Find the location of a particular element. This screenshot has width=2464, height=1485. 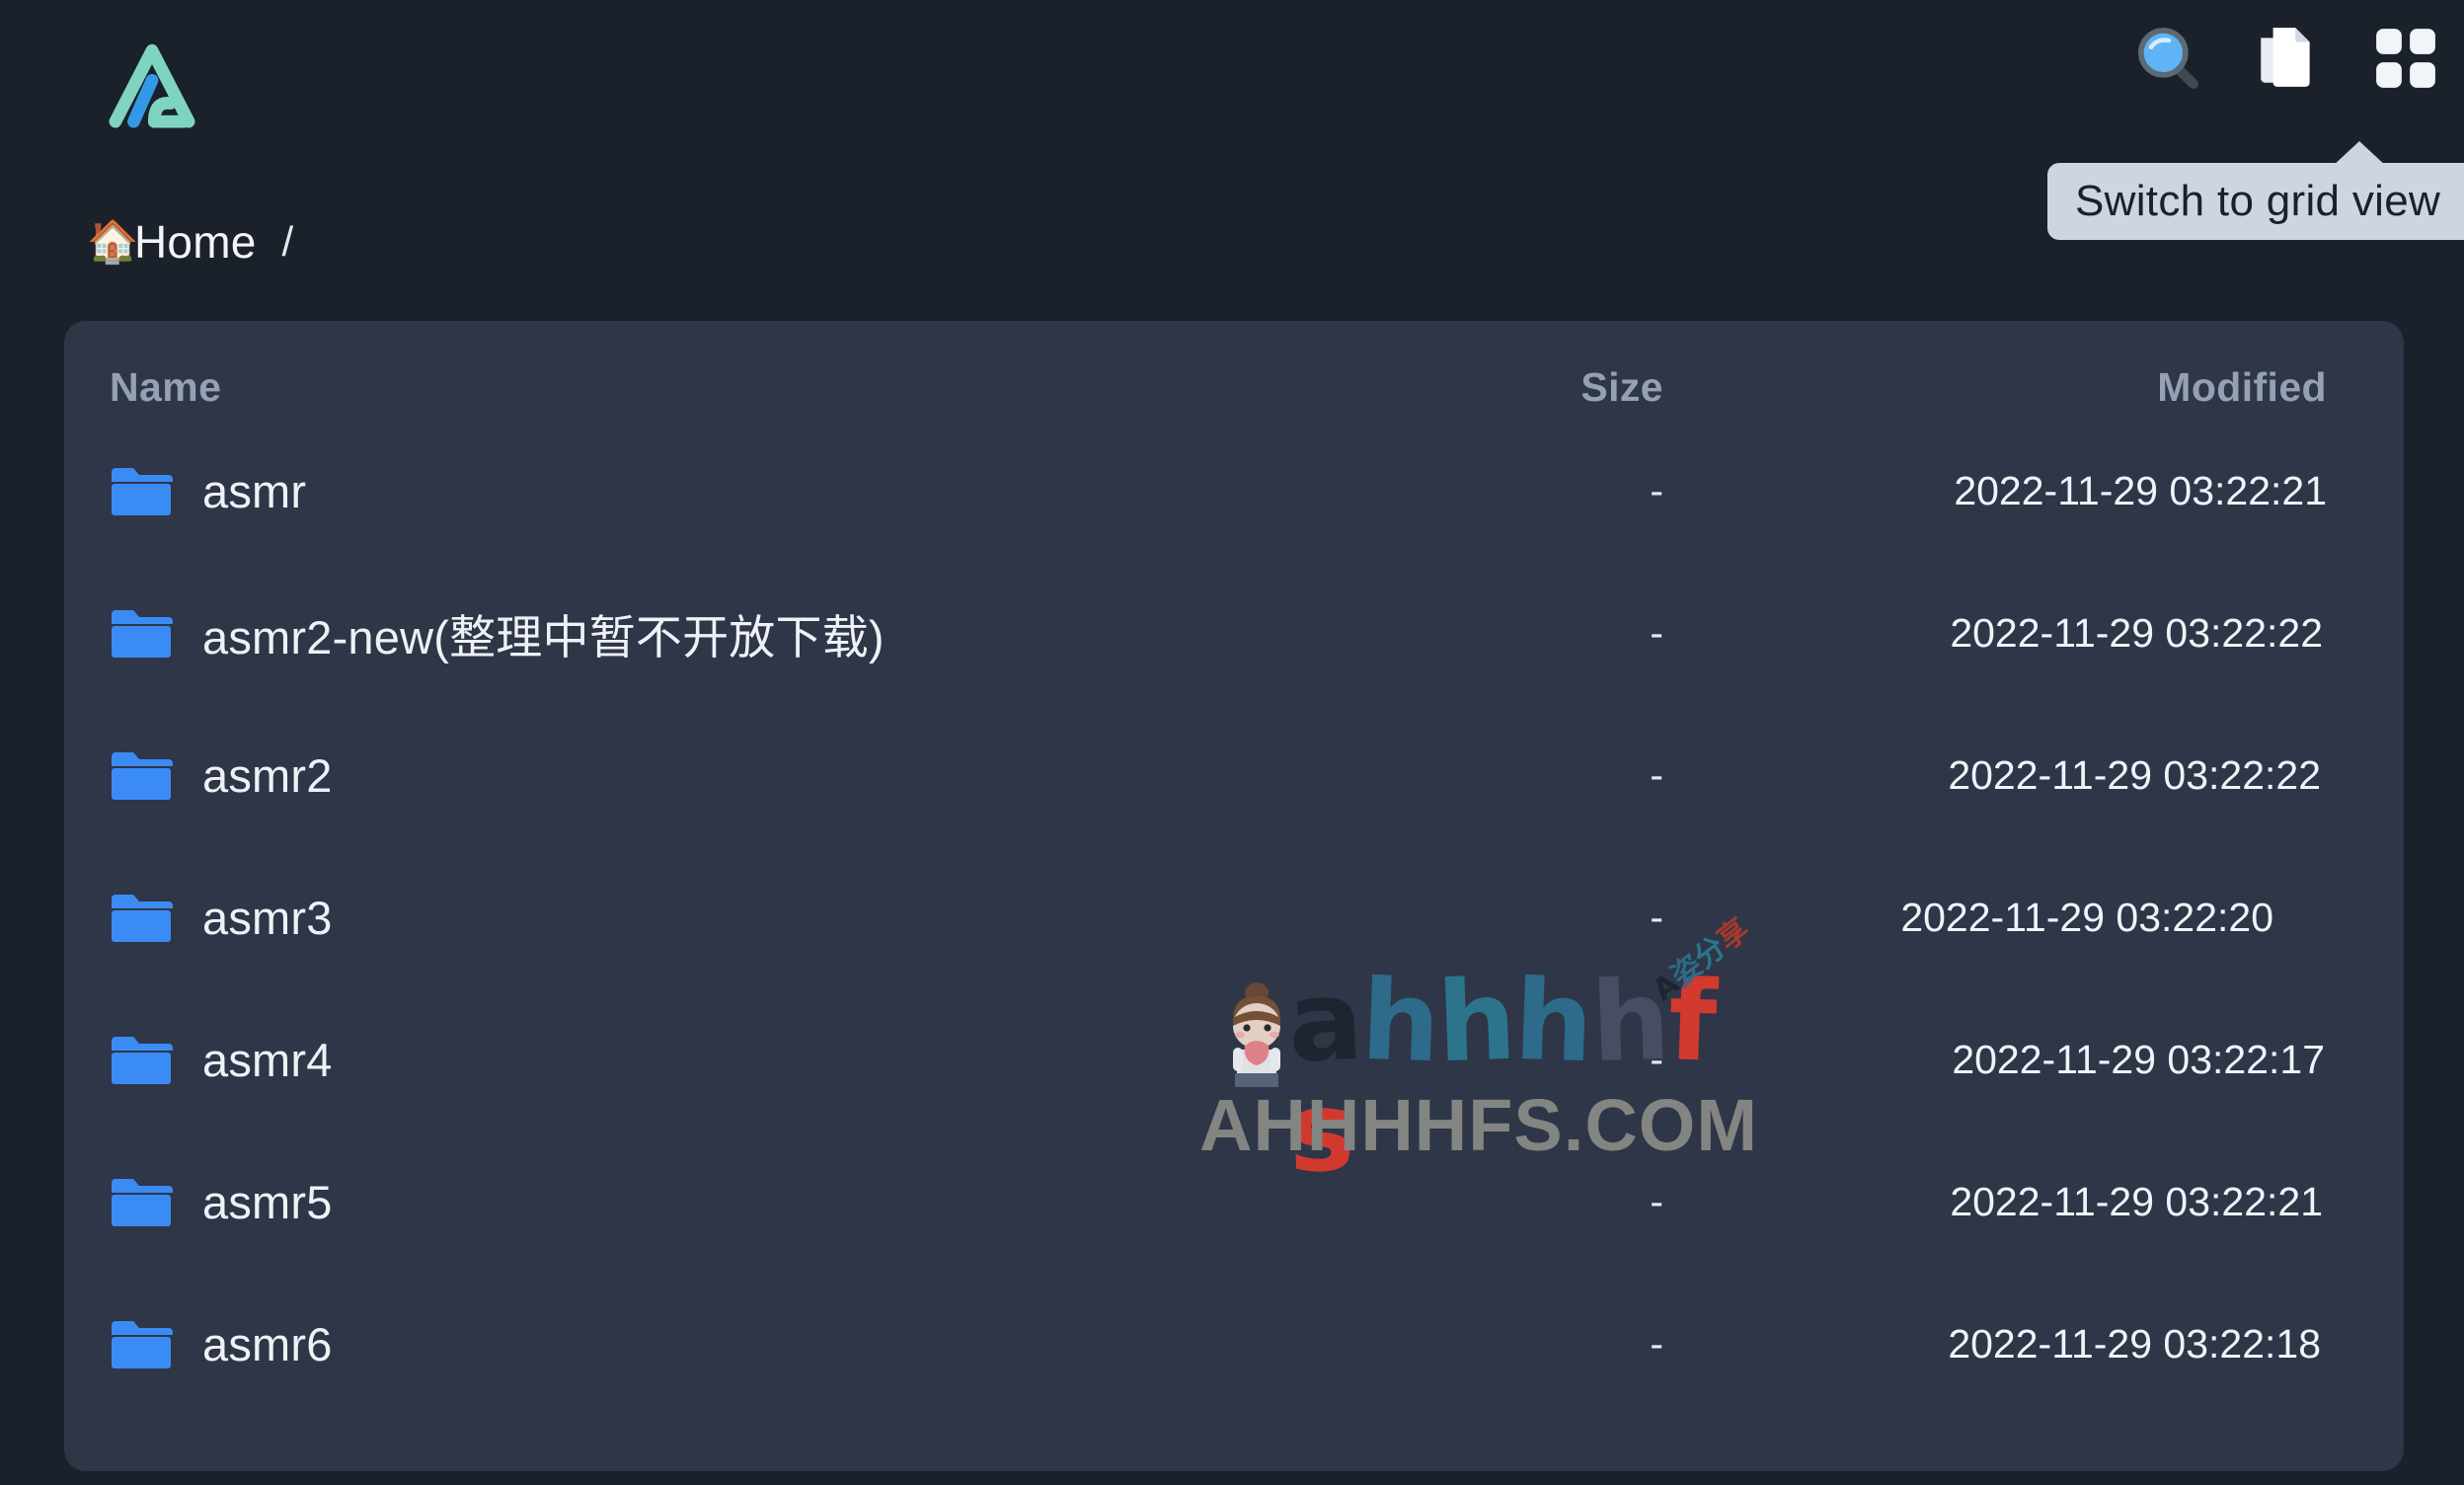

search-icon is located at coordinates (2168, 58).